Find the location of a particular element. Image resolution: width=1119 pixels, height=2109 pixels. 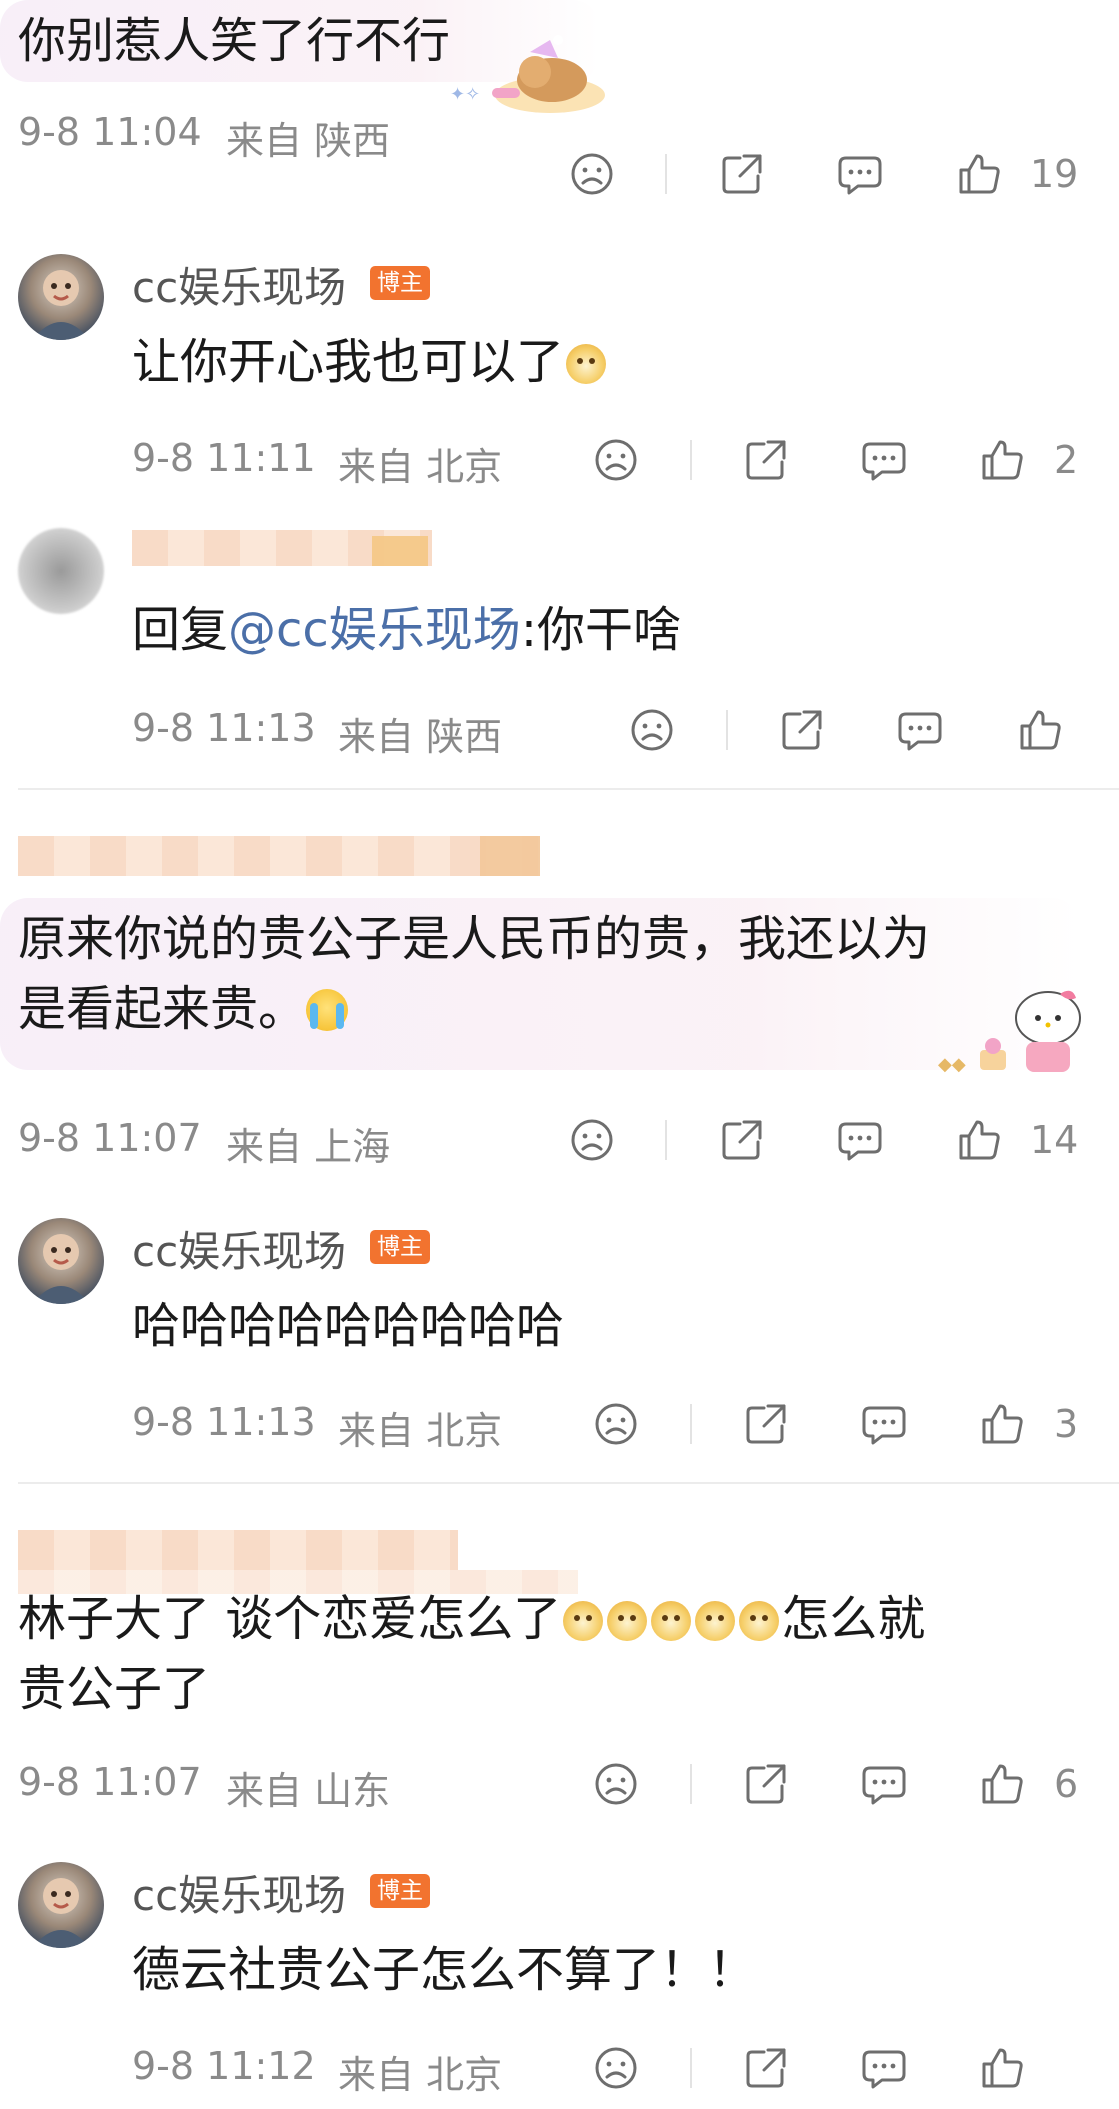

like-count: 2 is located at coordinates (1066, 460).